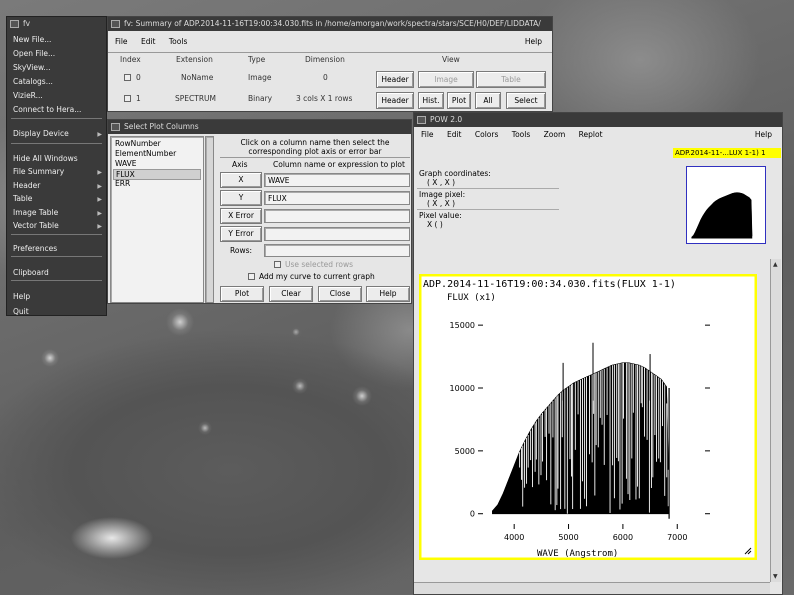 The height and width of the screenshot is (595, 794). Describe the element at coordinates (340, 294) in the screenshot. I see `close-button: Close` at that location.